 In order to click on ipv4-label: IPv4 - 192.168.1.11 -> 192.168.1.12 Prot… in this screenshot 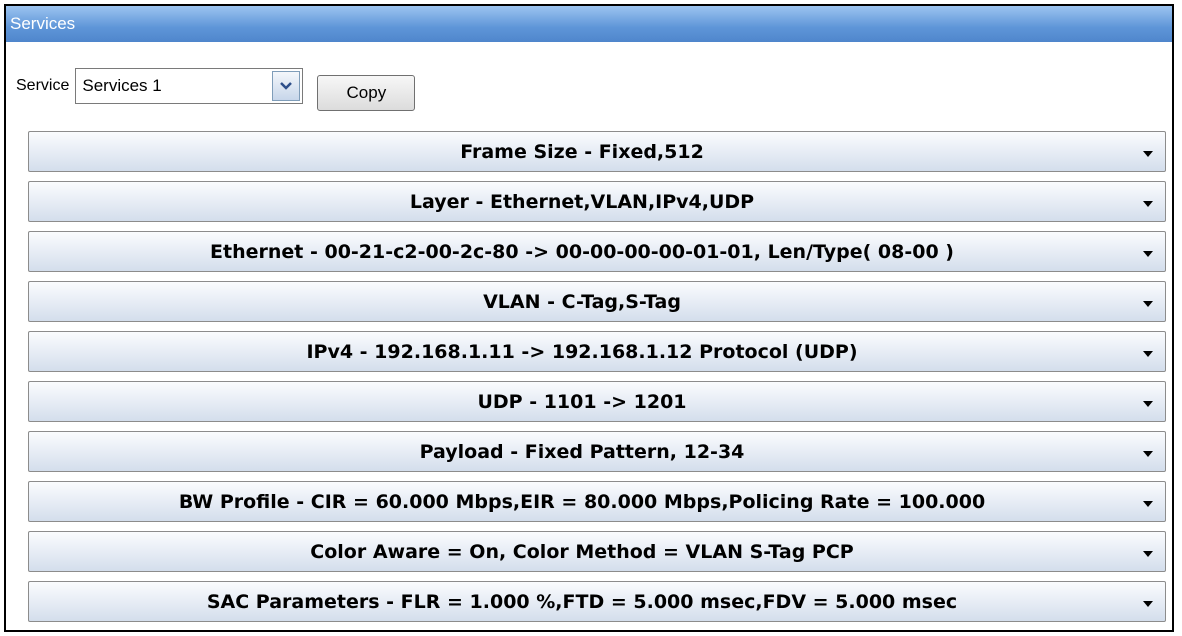, I will do `click(582, 351)`.